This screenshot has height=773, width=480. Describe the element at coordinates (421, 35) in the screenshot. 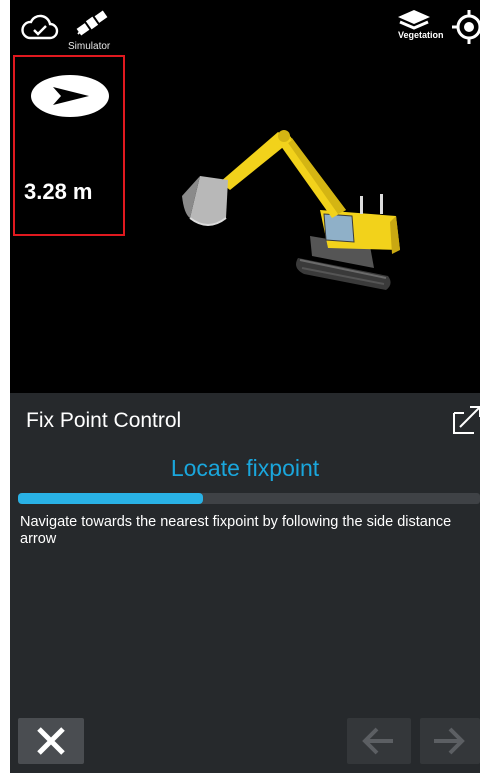

I see `layers-label: Vegetation` at that location.